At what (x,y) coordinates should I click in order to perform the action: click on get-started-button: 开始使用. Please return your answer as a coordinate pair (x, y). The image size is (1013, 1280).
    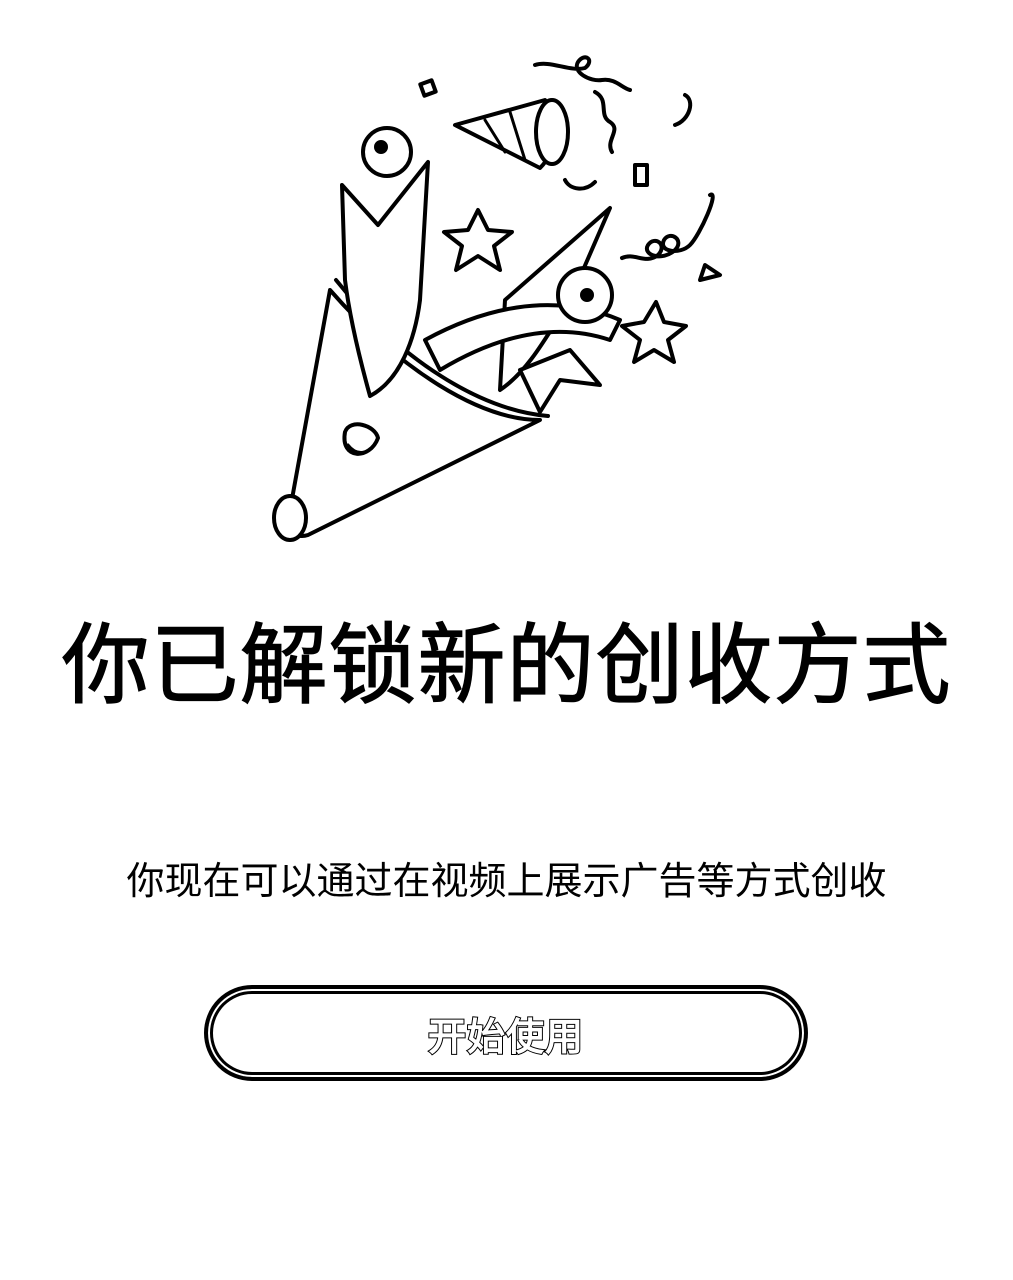
    Looking at the image, I should click on (506, 1033).